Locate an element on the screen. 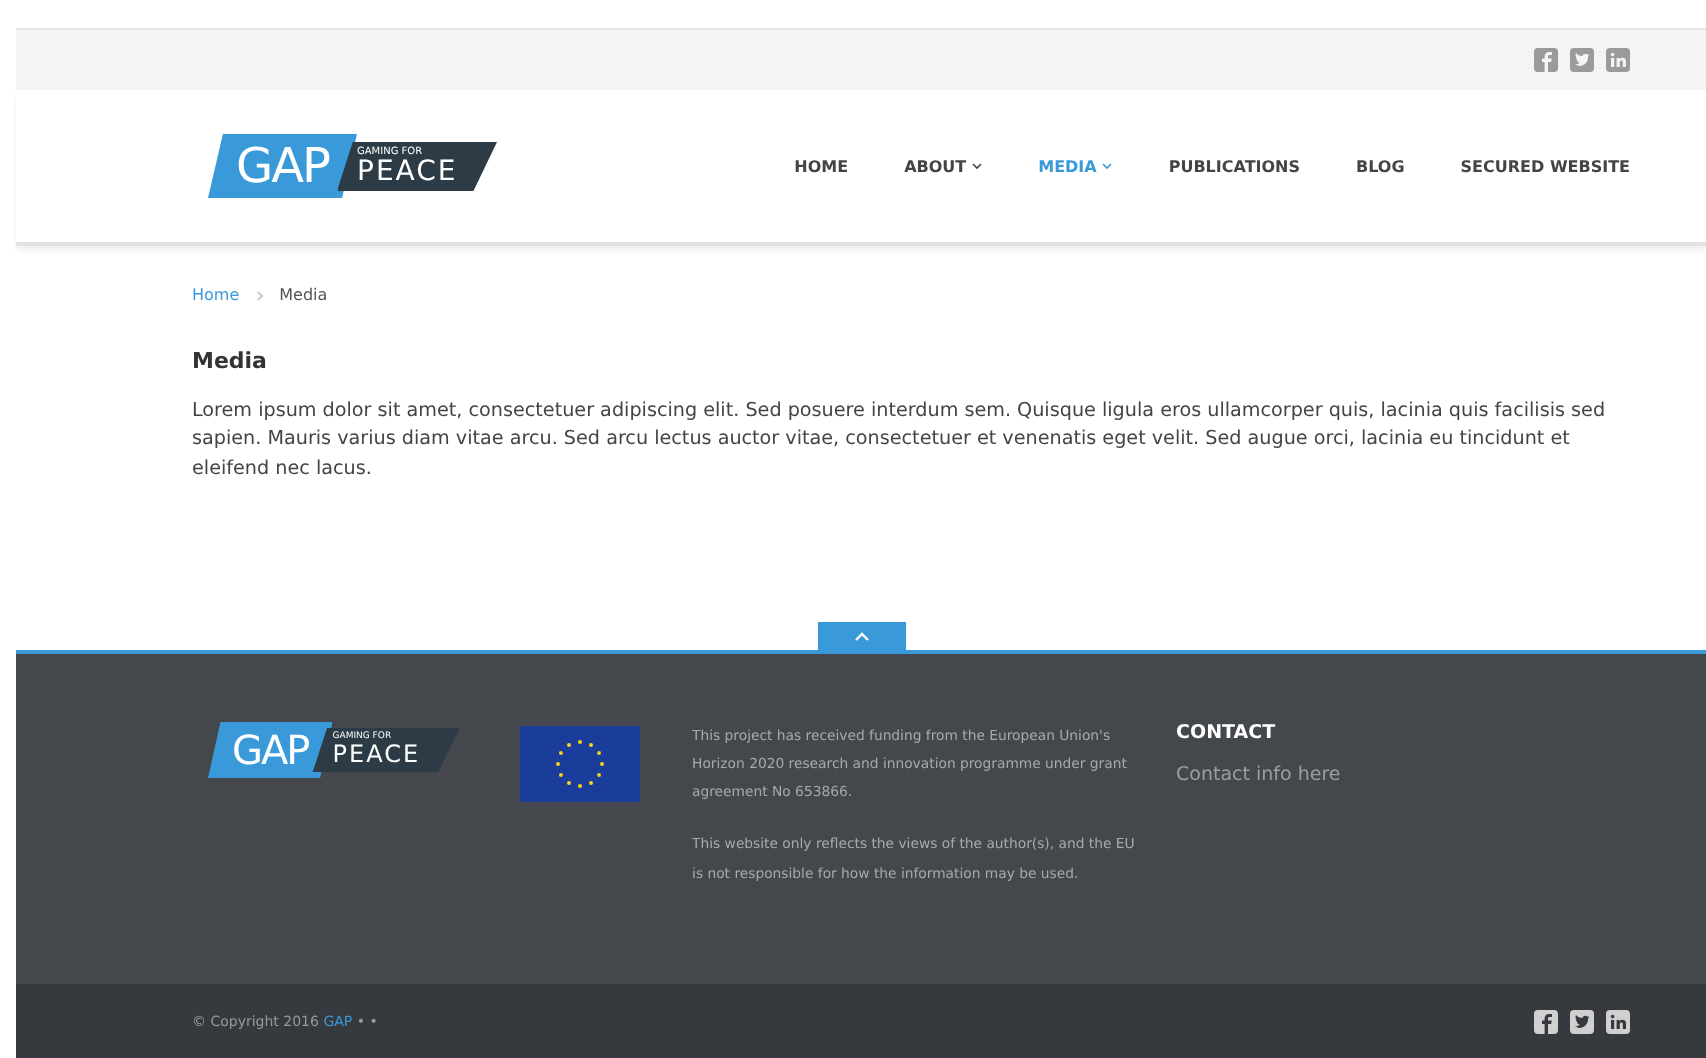  facebook-icon is located at coordinates (1546, 1021).